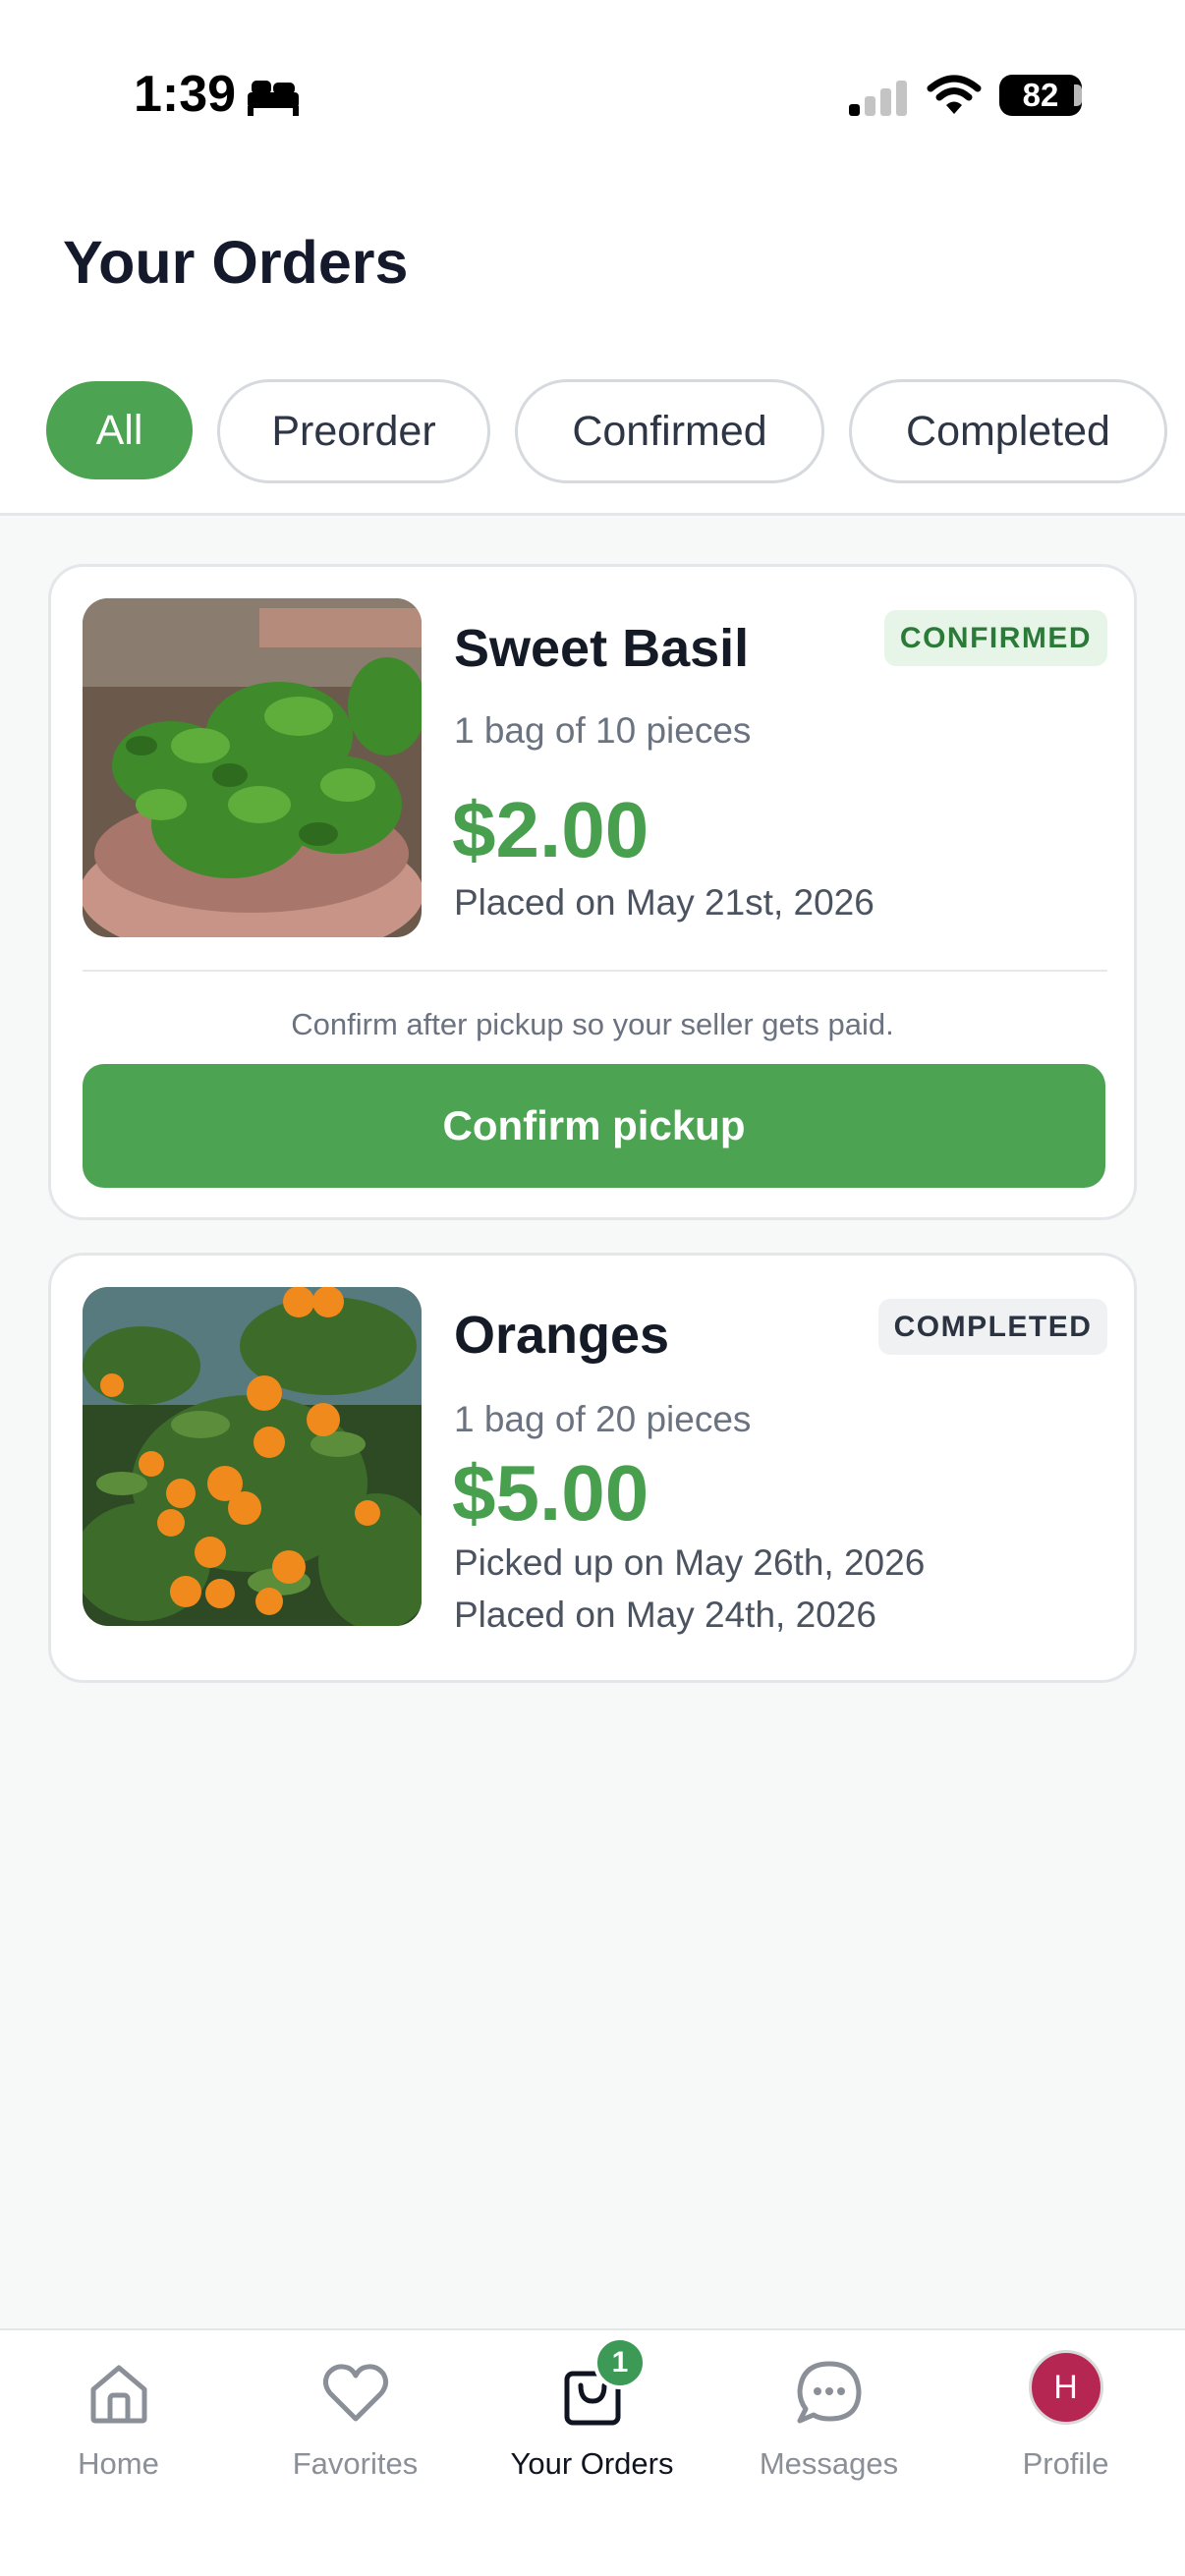 The height and width of the screenshot is (2576, 1185). What do you see at coordinates (603, 730) in the screenshot?
I see `product-quantity: 1 bag of 10 pieces` at bounding box center [603, 730].